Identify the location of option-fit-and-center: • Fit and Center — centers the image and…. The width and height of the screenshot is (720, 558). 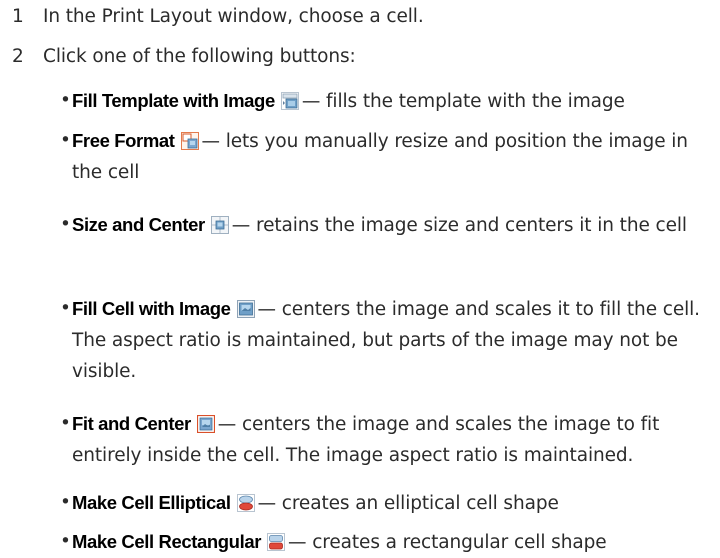
(386, 439).